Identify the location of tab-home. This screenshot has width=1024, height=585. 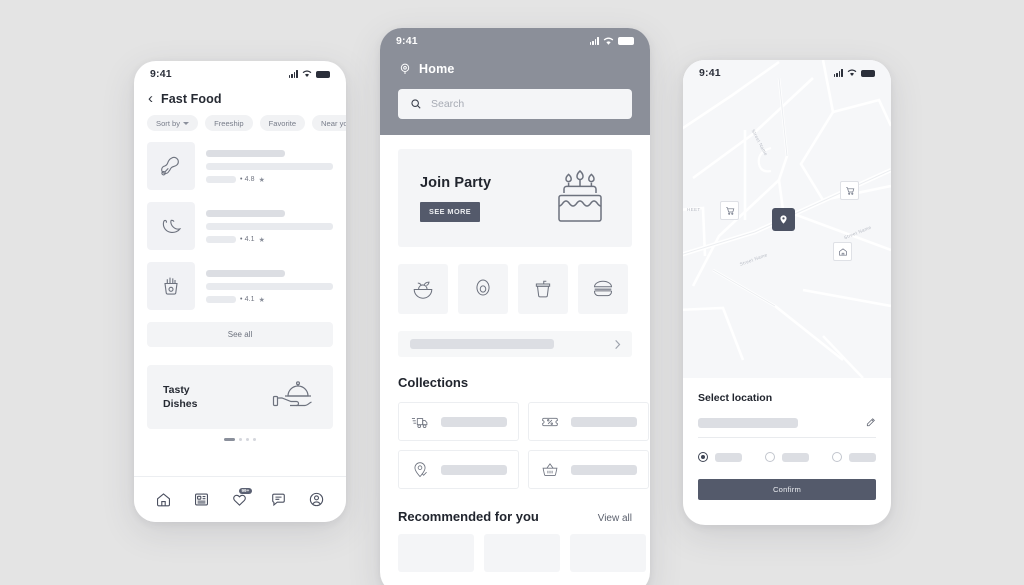
(163, 500).